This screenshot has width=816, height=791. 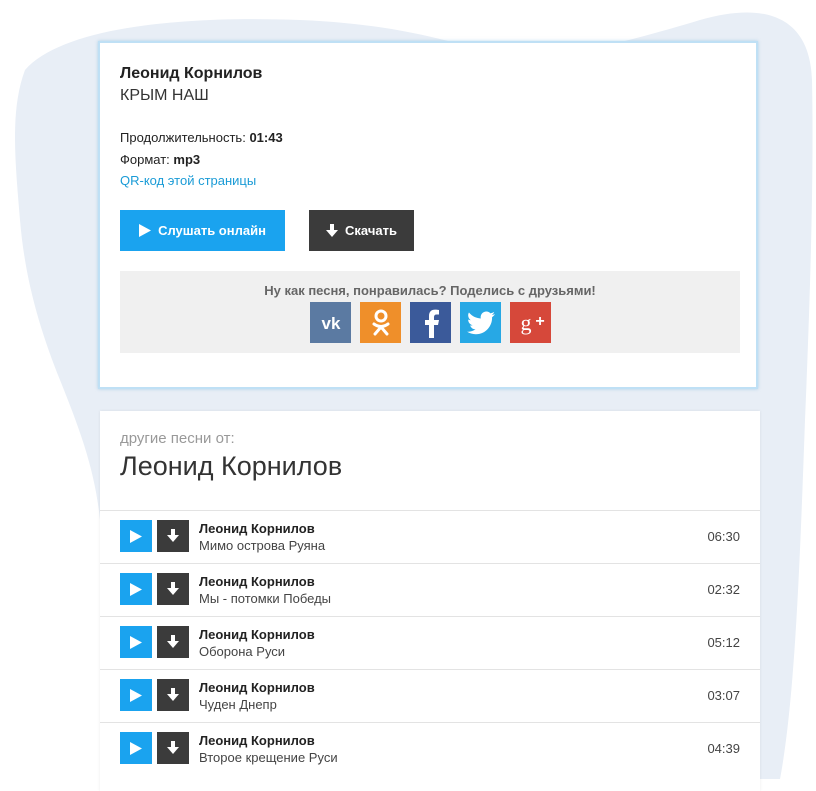 I want to click on format-label: Формат:, so click(x=145, y=159).